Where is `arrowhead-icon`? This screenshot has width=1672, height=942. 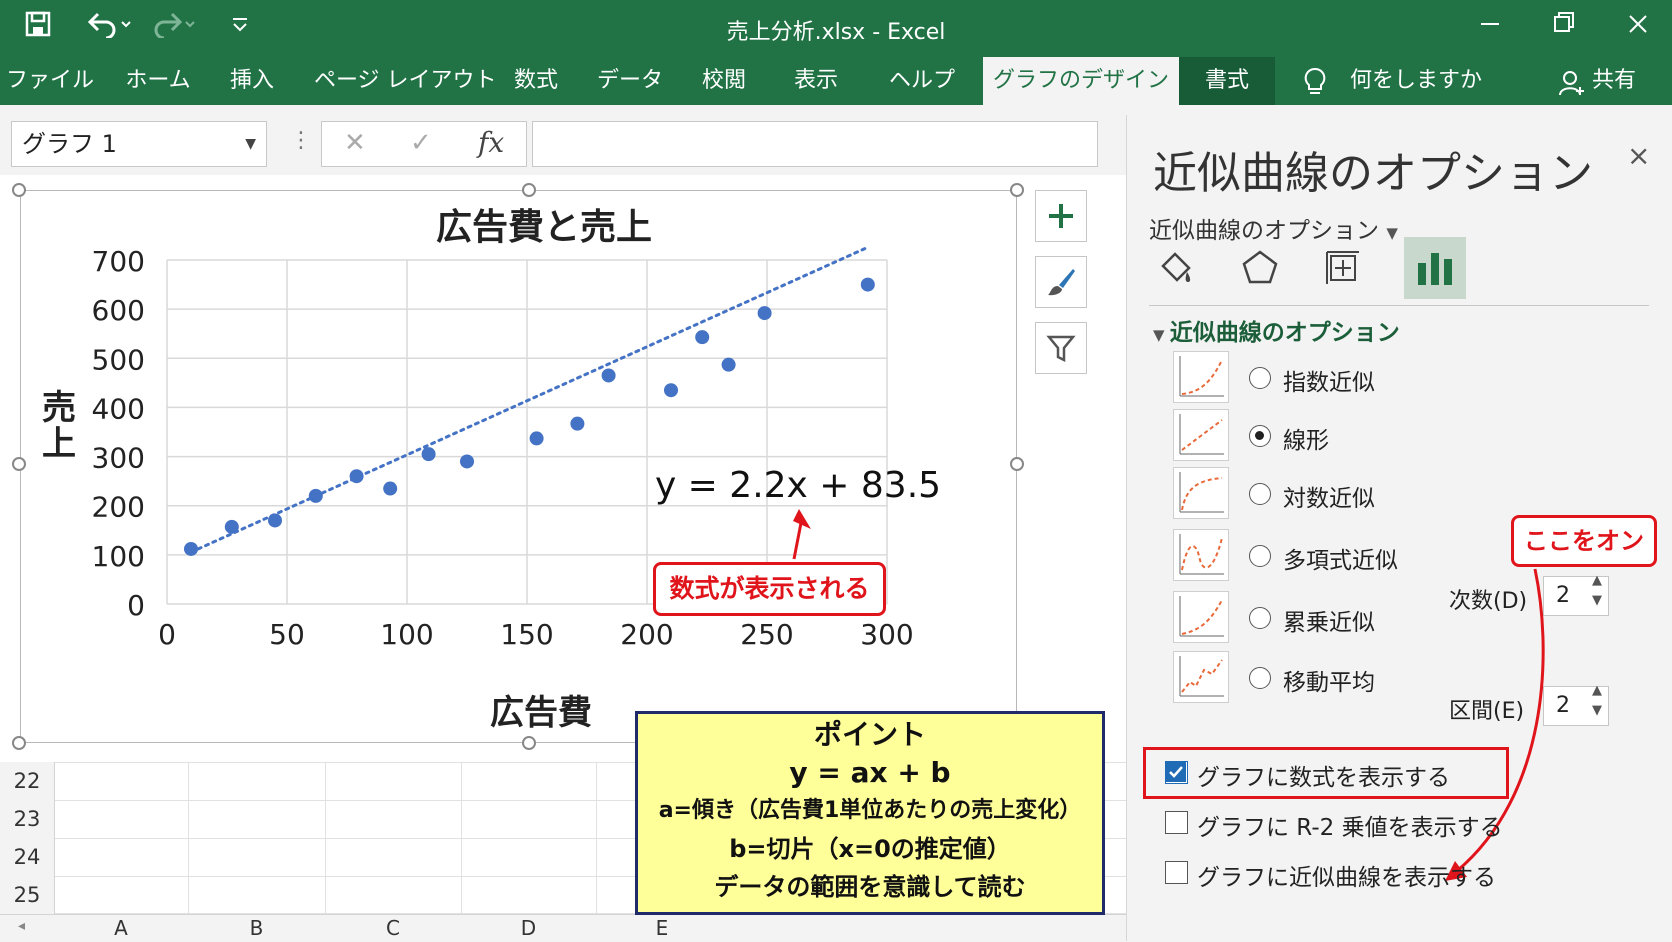 arrowhead-icon is located at coordinates (802, 519).